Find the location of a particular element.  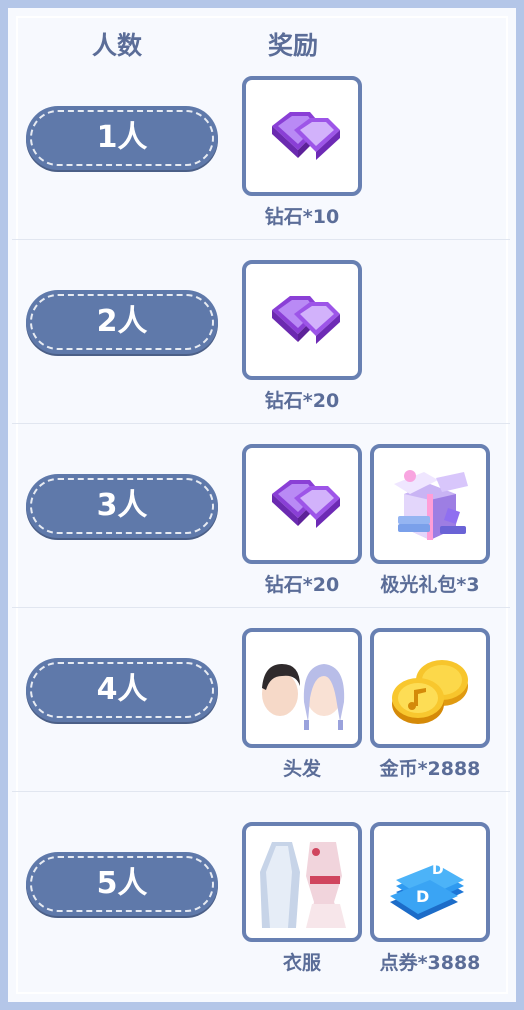

reward-label: 衣服 is located at coordinates (301, 963).